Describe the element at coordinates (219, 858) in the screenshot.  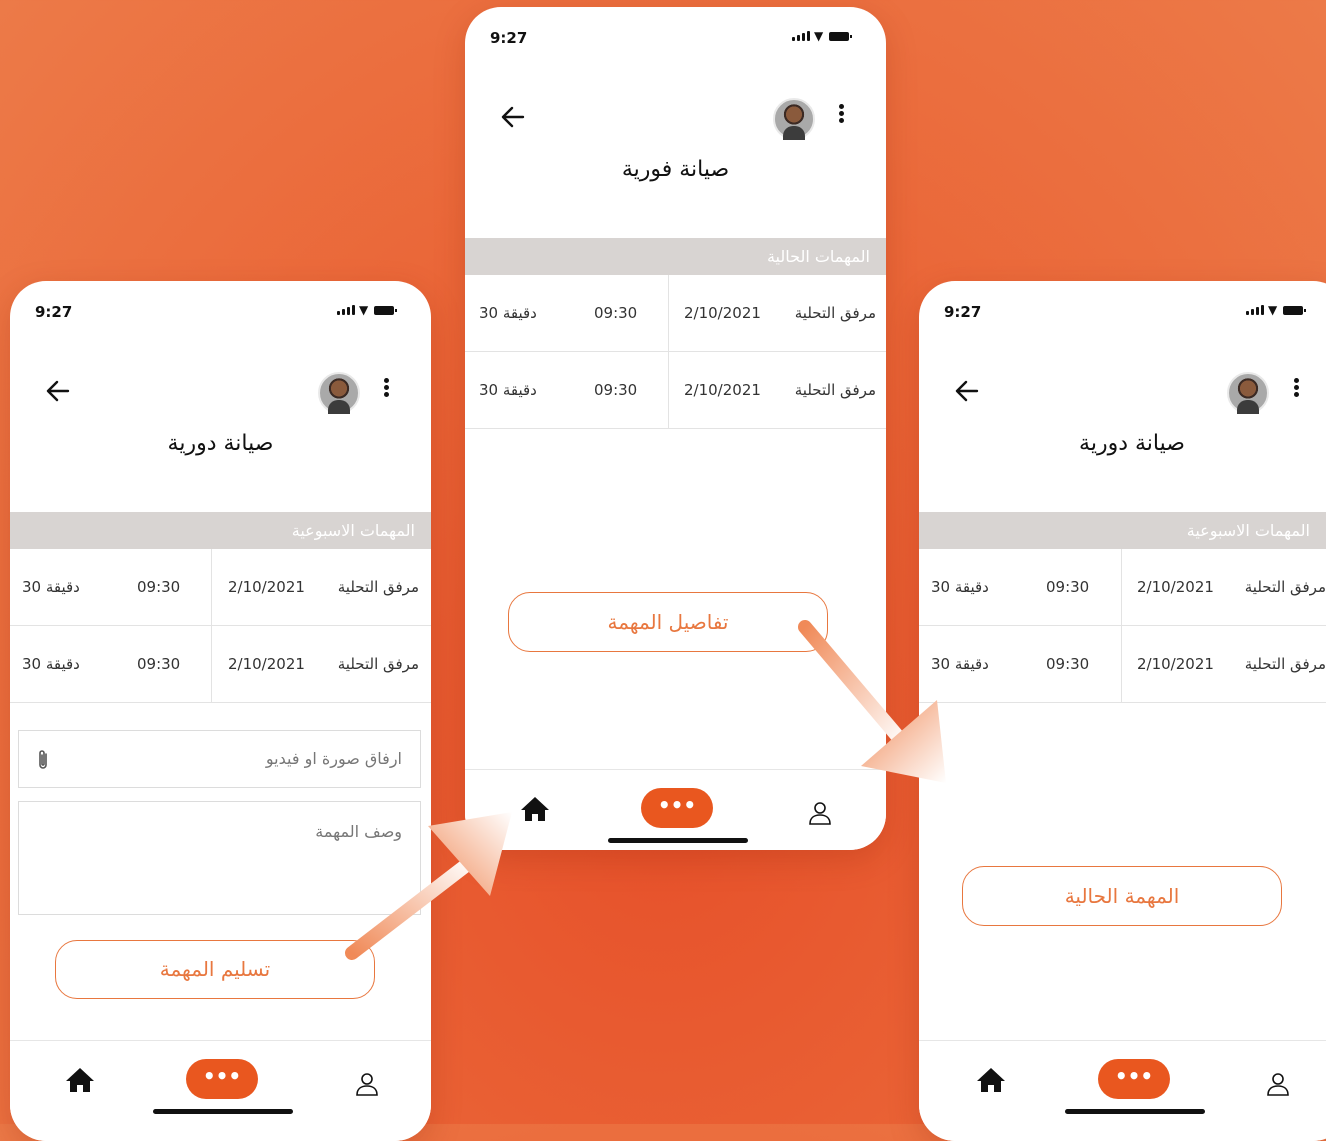
I see `task-description-field: وصف المهمة` at that location.